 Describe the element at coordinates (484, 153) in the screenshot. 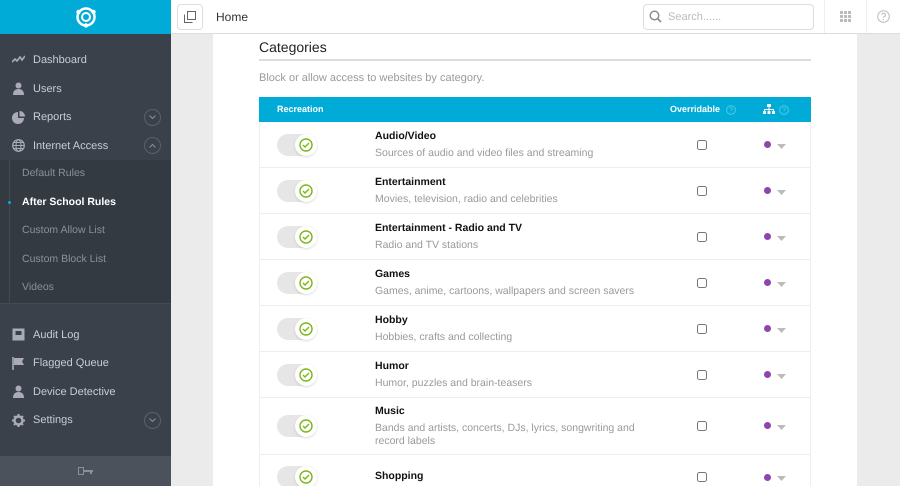

I see `category-description: Sources of audio and video files and streaming` at that location.